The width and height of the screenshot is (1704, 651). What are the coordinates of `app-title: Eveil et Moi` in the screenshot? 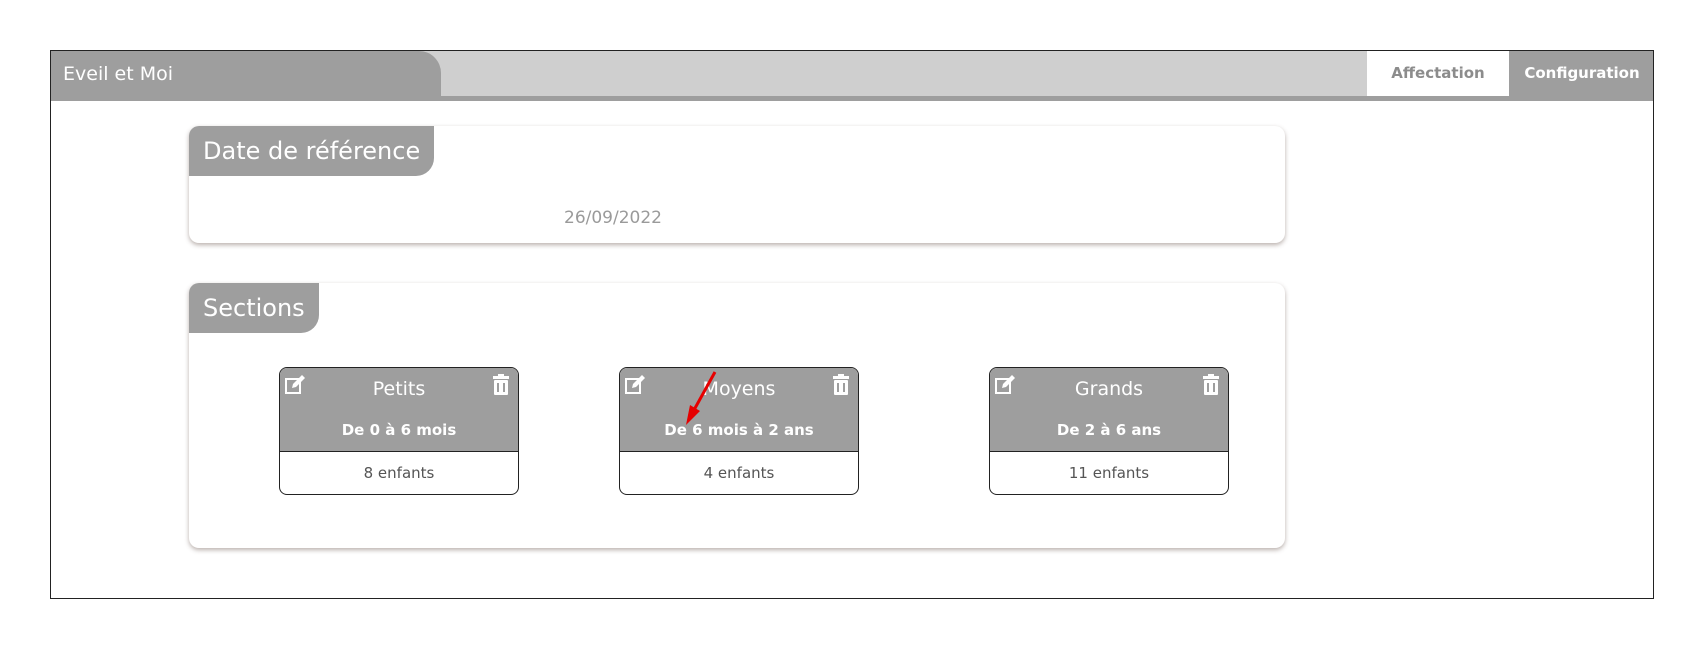 It's located at (246, 76).